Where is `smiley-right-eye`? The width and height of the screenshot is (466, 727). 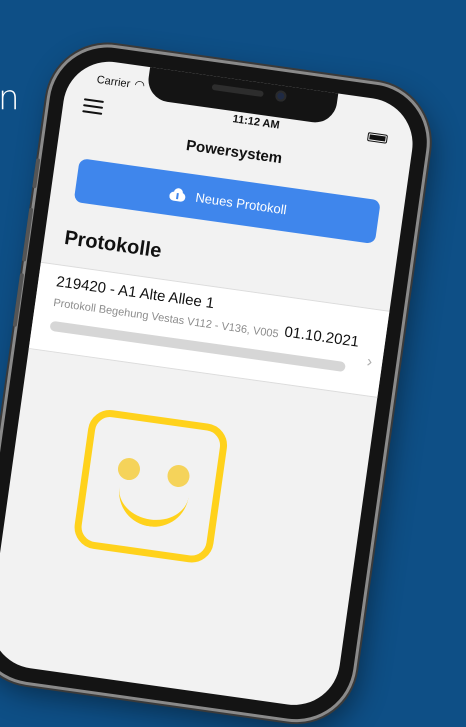
smiley-right-eye is located at coordinates (178, 476).